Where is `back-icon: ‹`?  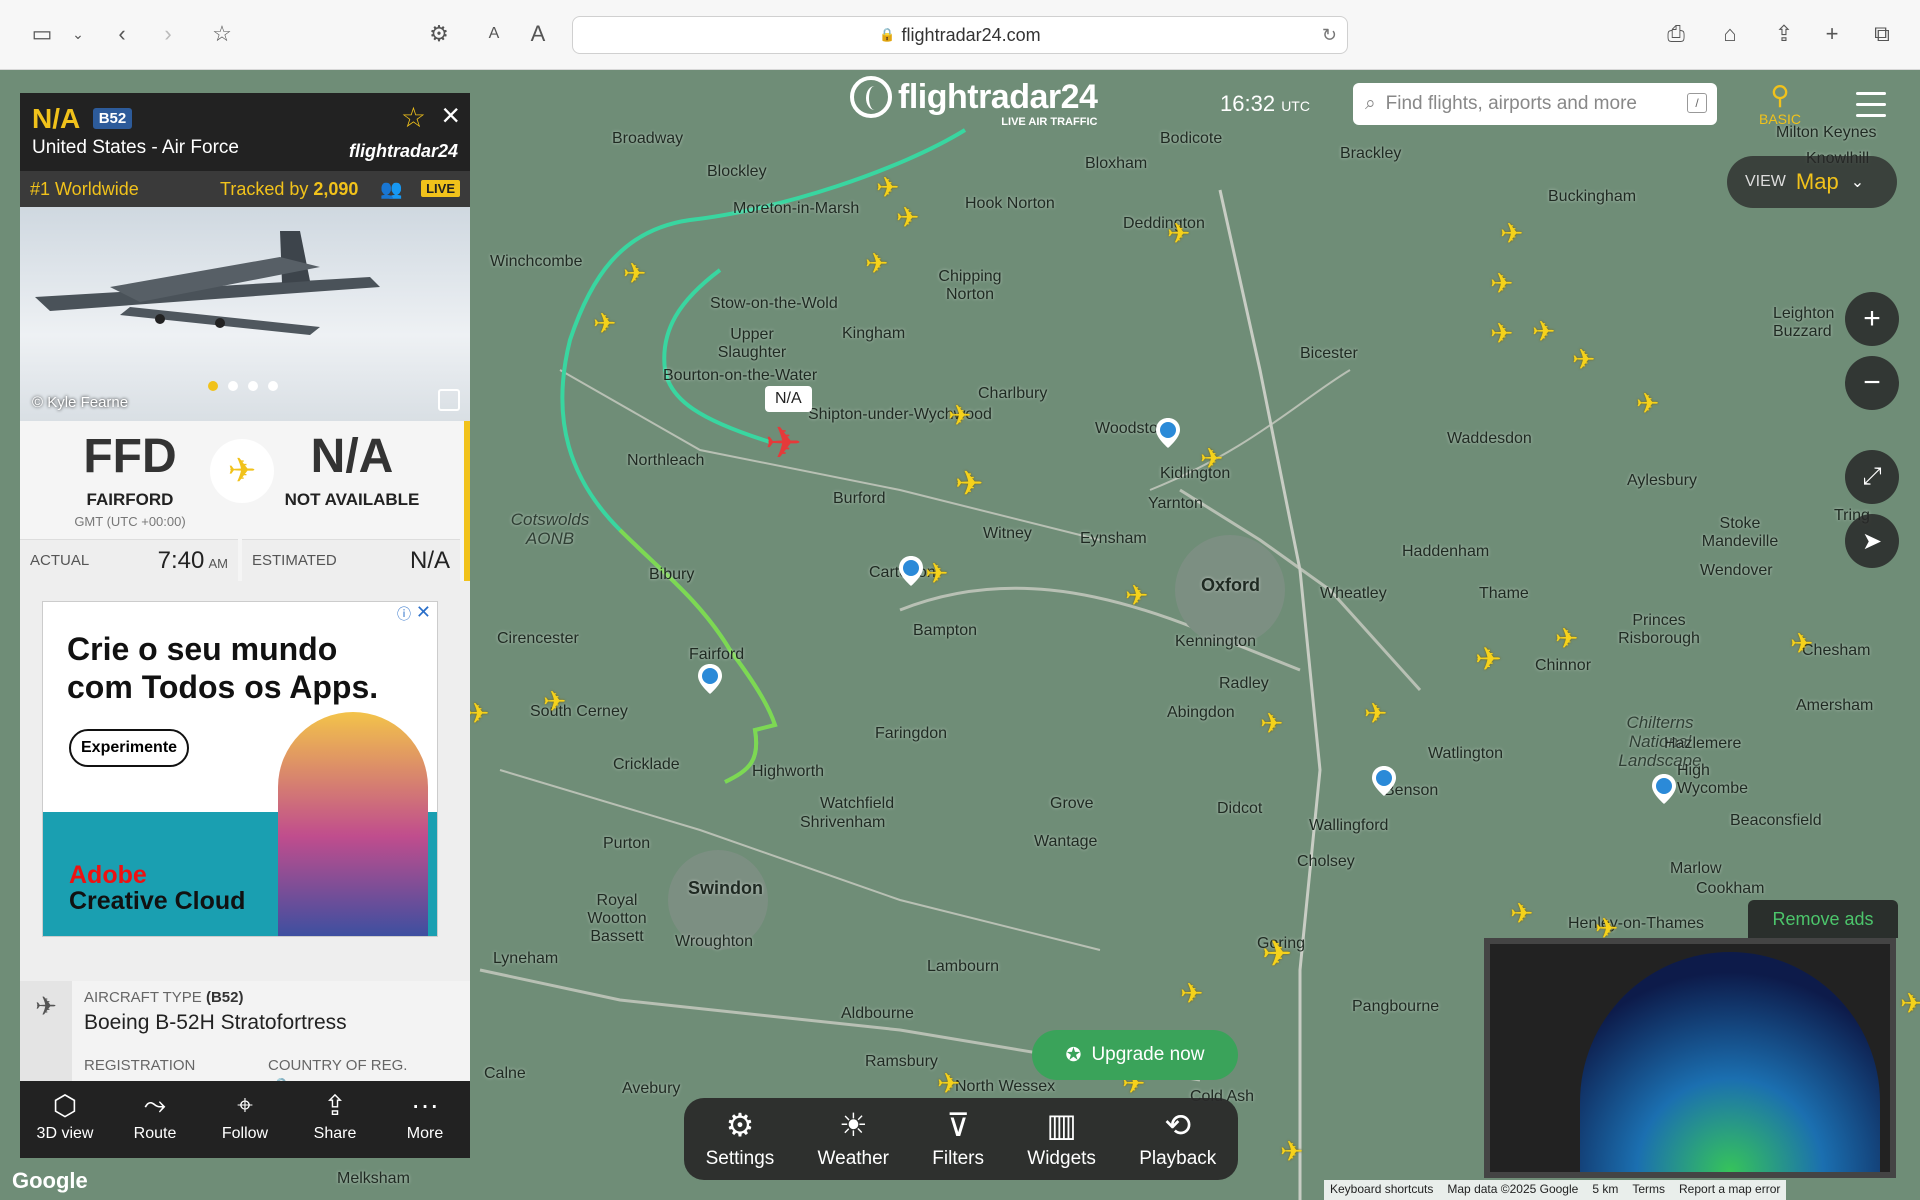
back-icon: ‹ is located at coordinates (122, 34).